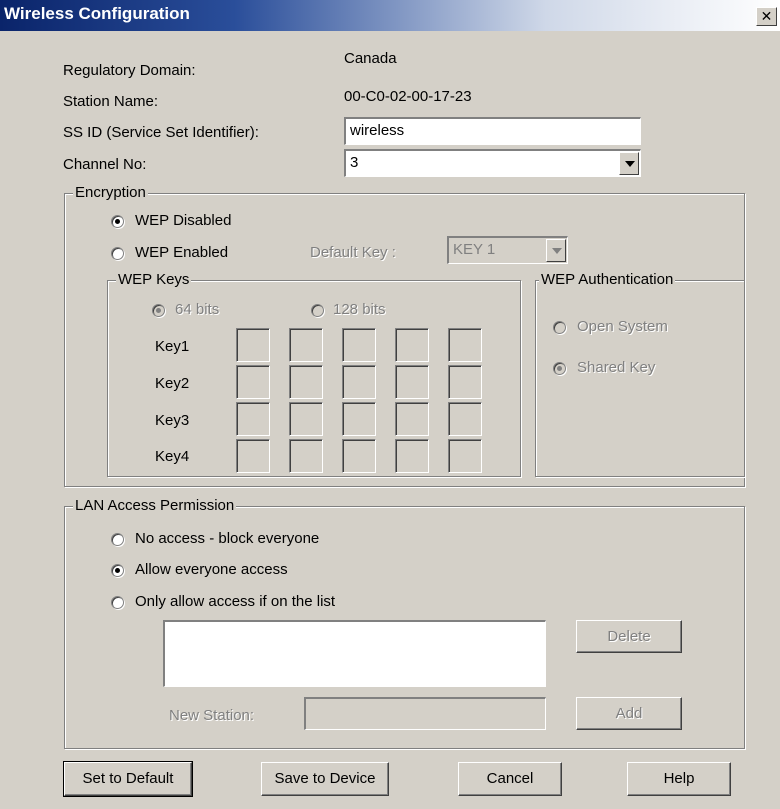  Describe the element at coordinates (370, 58) in the screenshot. I see `regulatory-domain-value: Canada` at that location.